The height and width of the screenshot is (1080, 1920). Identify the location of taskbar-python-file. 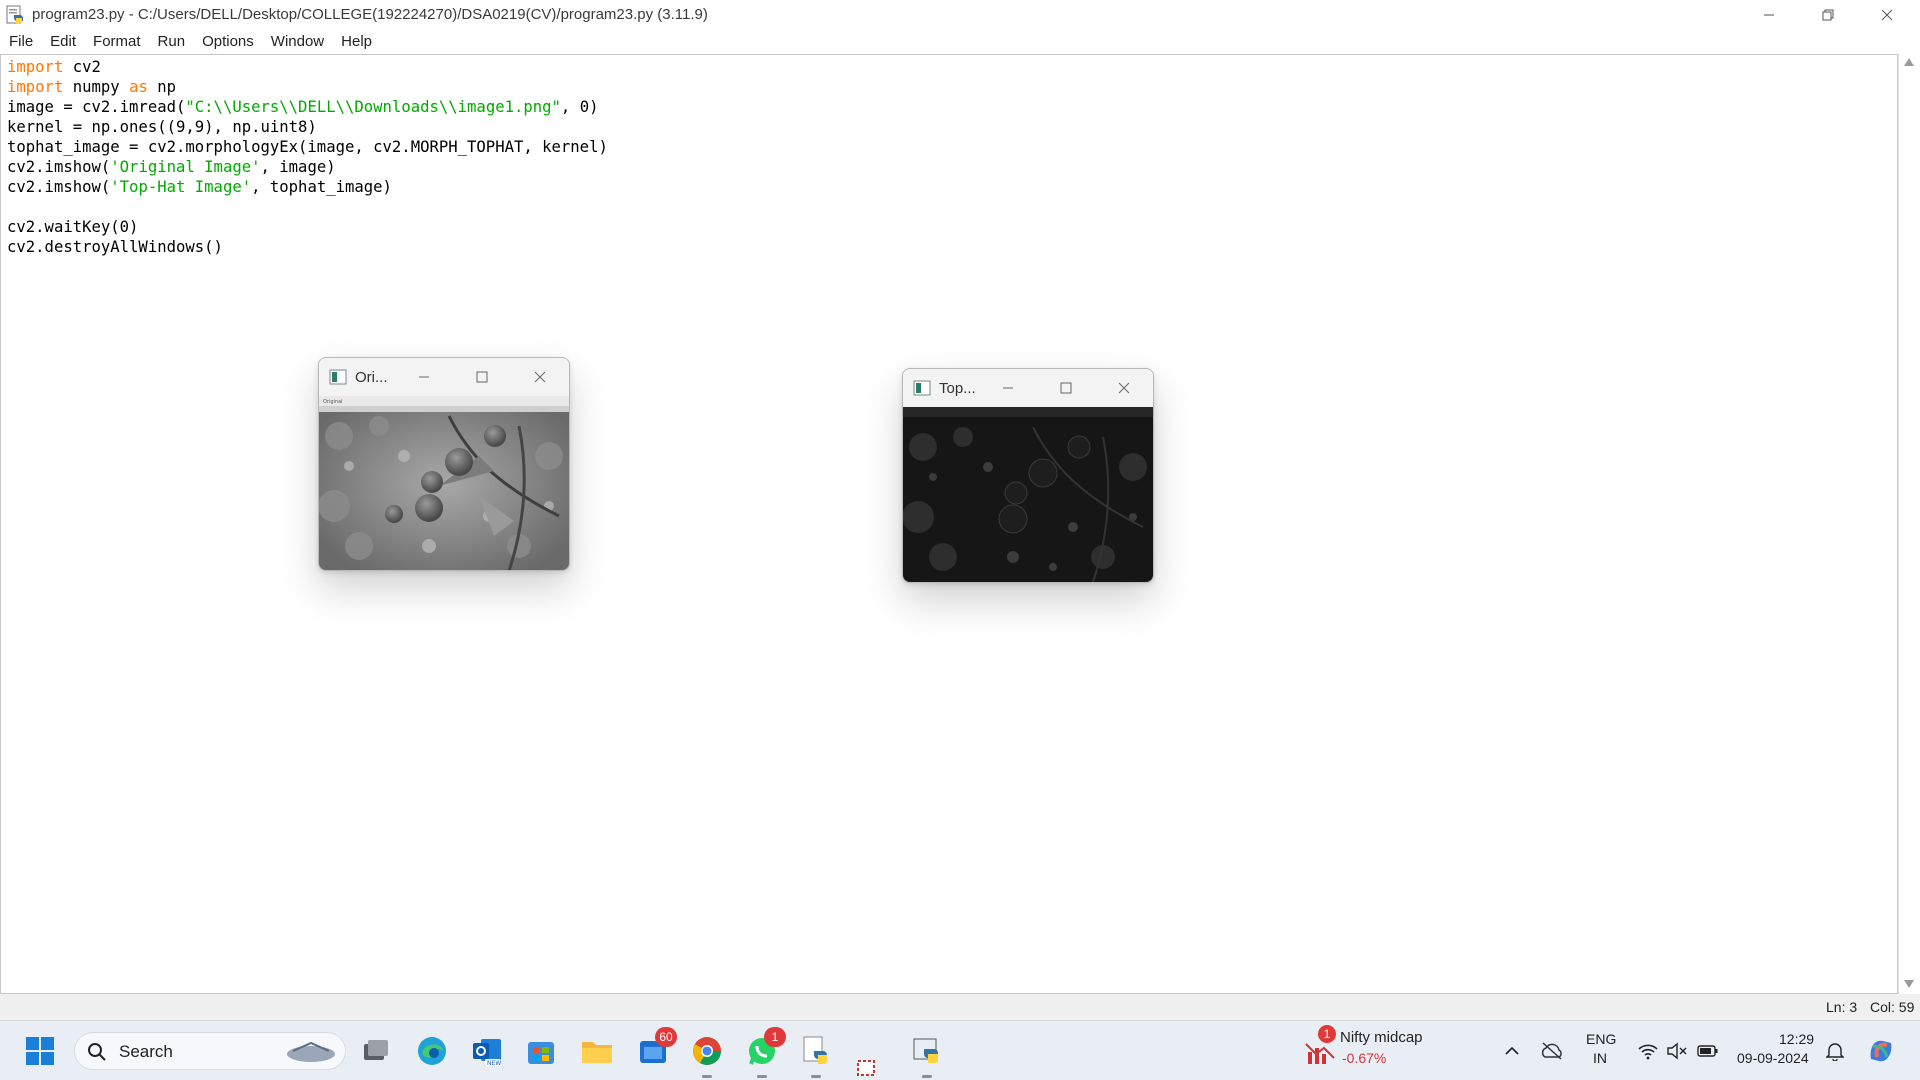
(816, 1054).